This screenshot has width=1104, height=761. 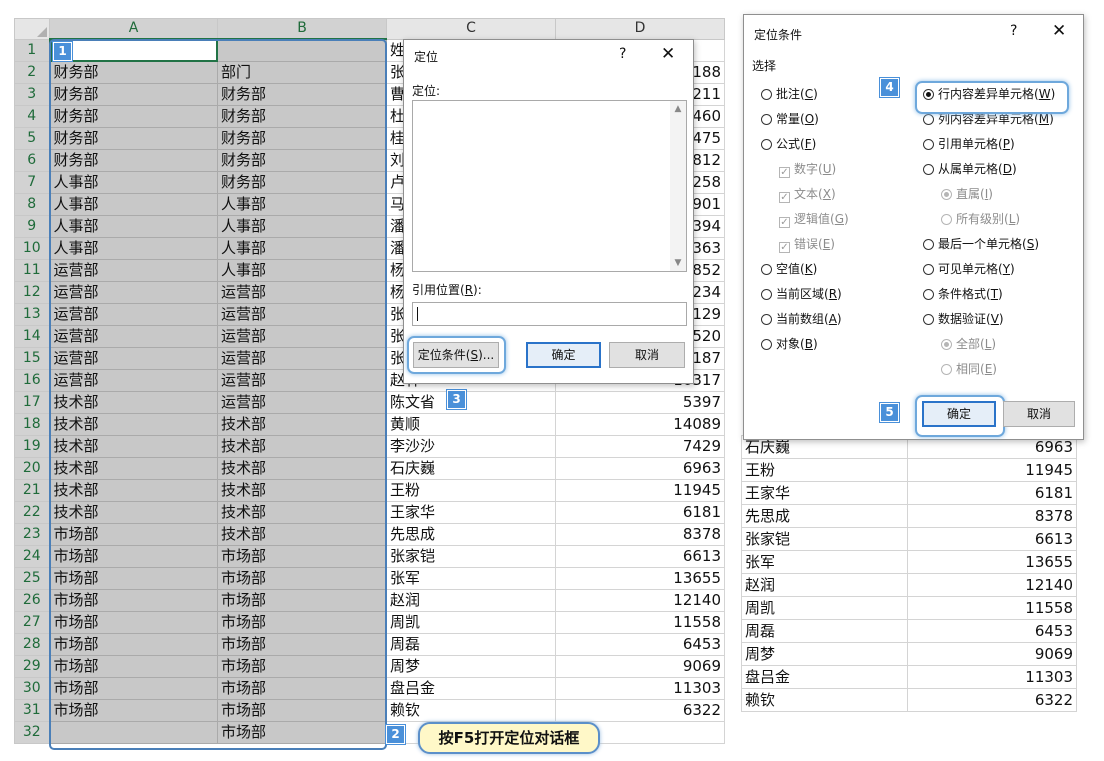 What do you see at coordinates (640, 468) in the screenshot?
I see `cell-d: 6963` at bounding box center [640, 468].